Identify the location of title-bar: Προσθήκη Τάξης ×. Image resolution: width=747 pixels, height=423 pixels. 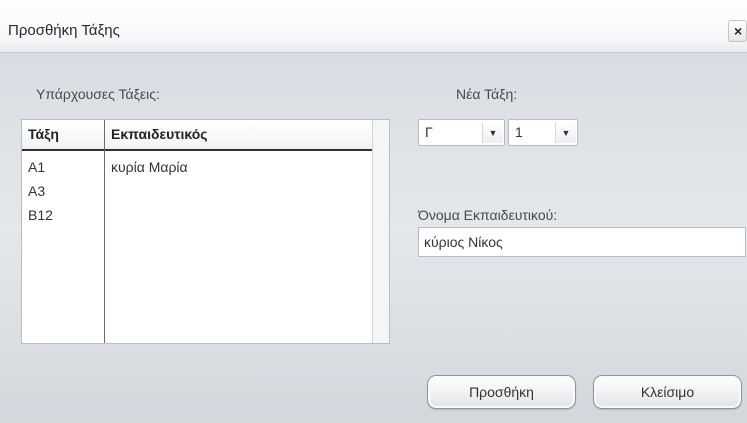
(373, 26).